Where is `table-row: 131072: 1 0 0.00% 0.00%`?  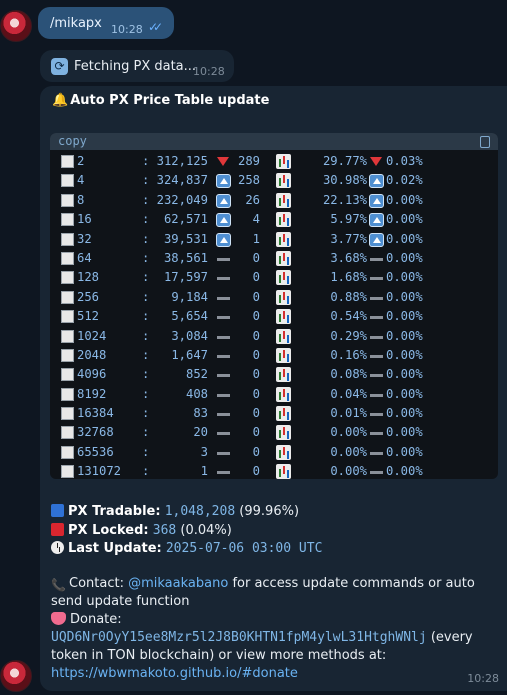 table-row: 131072: 1 0 0.00% 0.00% is located at coordinates (274, 470).